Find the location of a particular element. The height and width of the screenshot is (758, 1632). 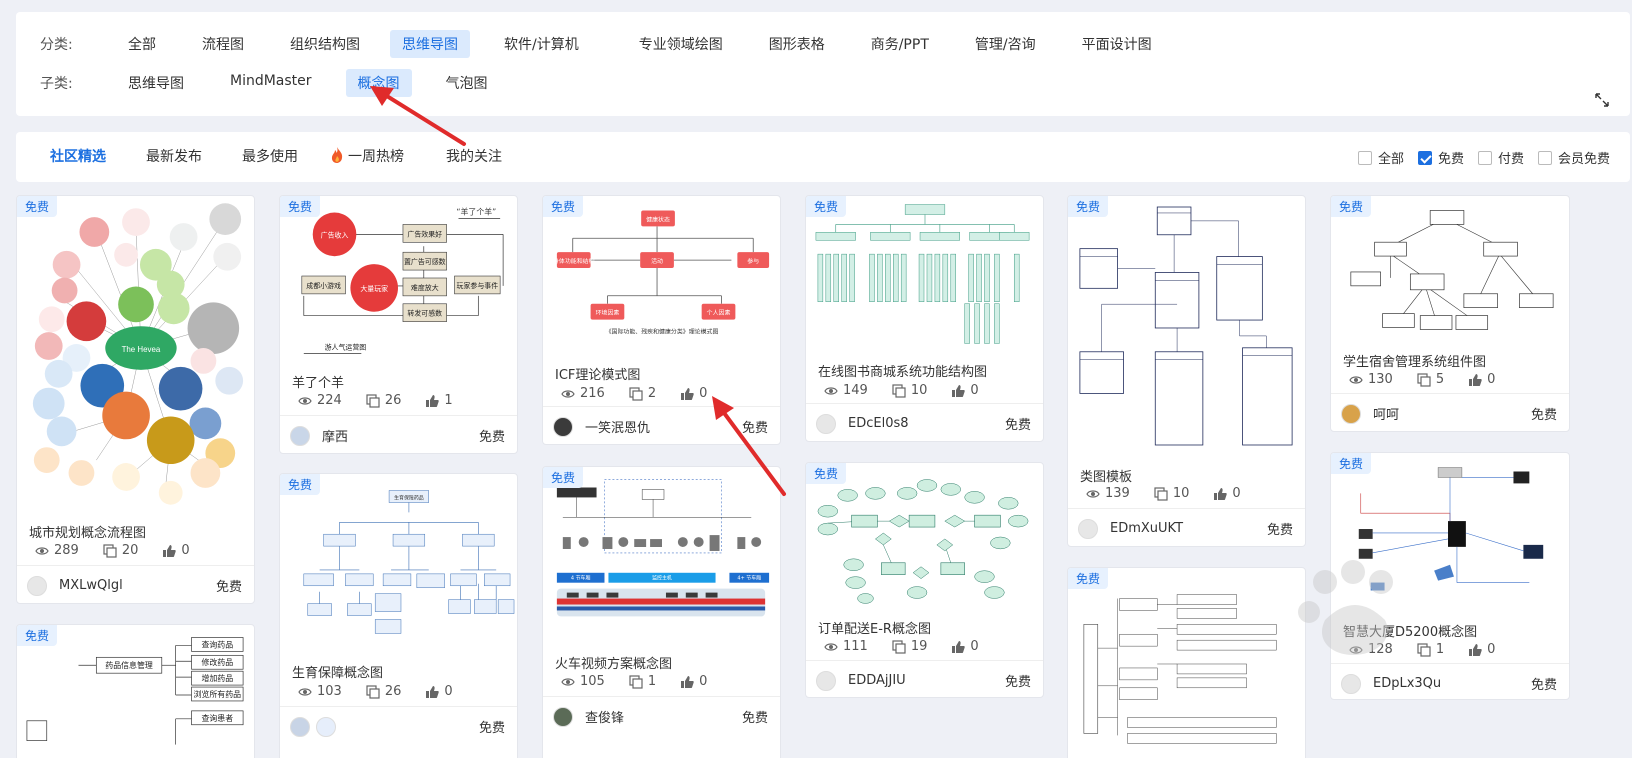

author-name: MXLwQlgl is located at coordinates (91, 585).